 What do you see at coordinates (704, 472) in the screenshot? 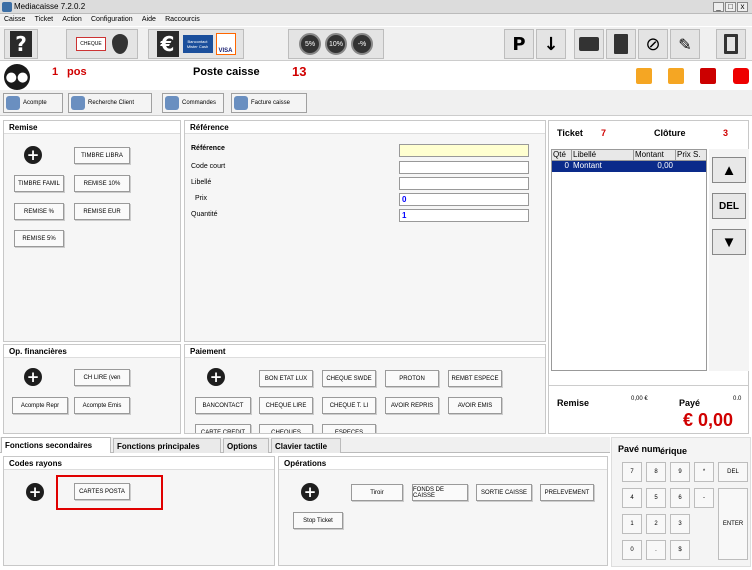
I see `key-multiply: *` at bounding box center [704, 472].